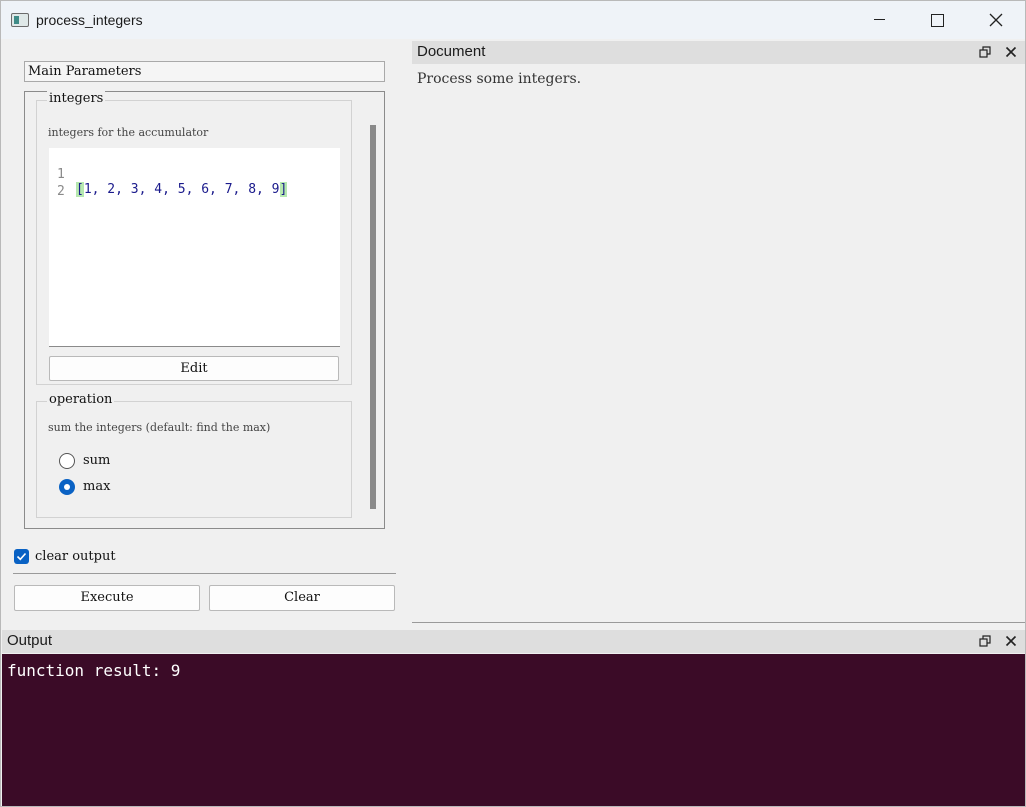 The width and height of the screenshot is (1026, 807). What do you see at coordinates (89, 20) in the screenshot?
I see `window-title: process_integers` at bounding box center [89, 20].